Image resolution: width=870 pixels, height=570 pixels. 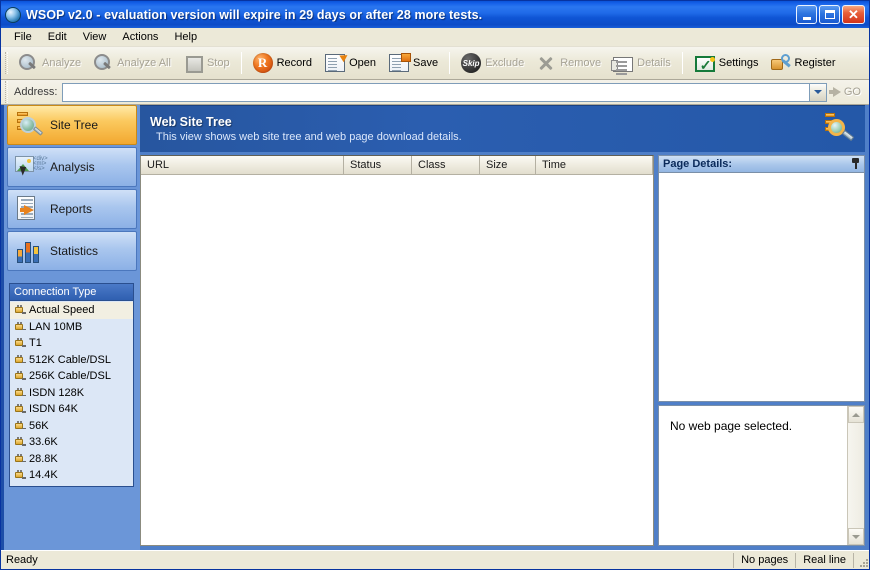 What do you see at coordinates (71, 393) in the screenshot?
I see `connection-item-isdn-128k: ISDN 128K` at bounding box center [71, 393].